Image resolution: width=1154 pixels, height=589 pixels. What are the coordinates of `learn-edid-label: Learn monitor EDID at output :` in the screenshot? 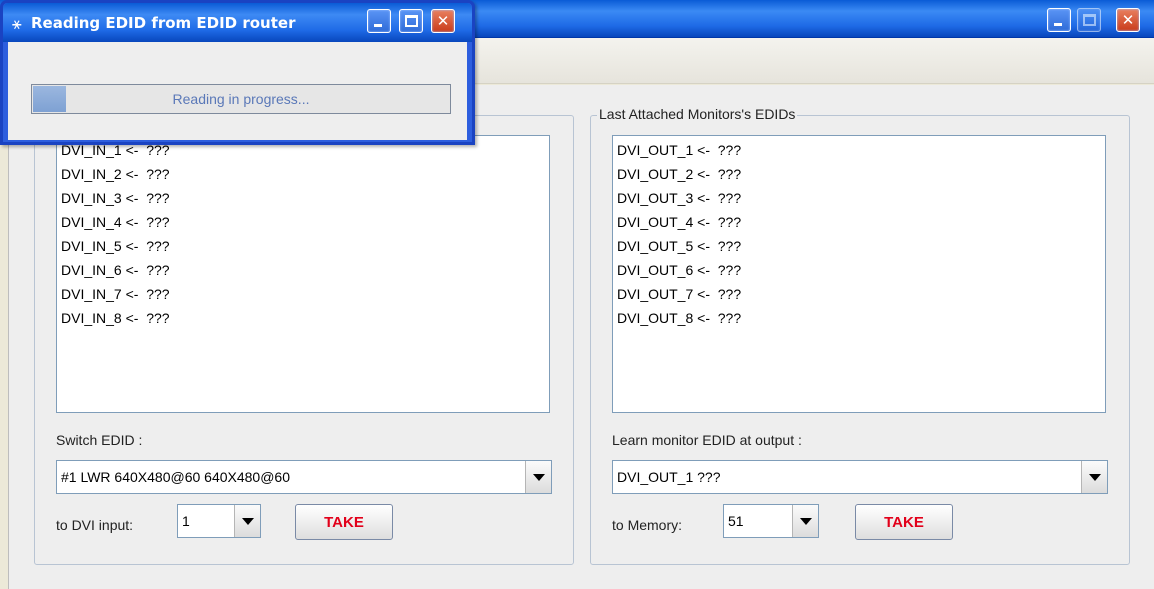 It's located at (707, 440).